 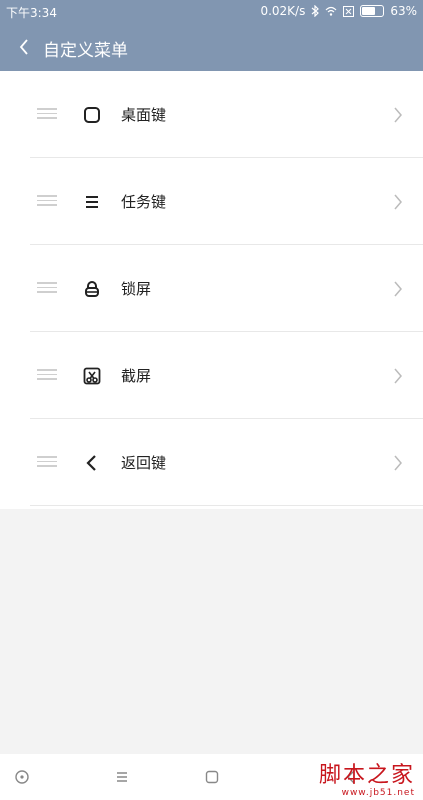 What do you see at coordinates (226, 505) in the screenshot?
I see `divider` at bounding box center [226, 505].